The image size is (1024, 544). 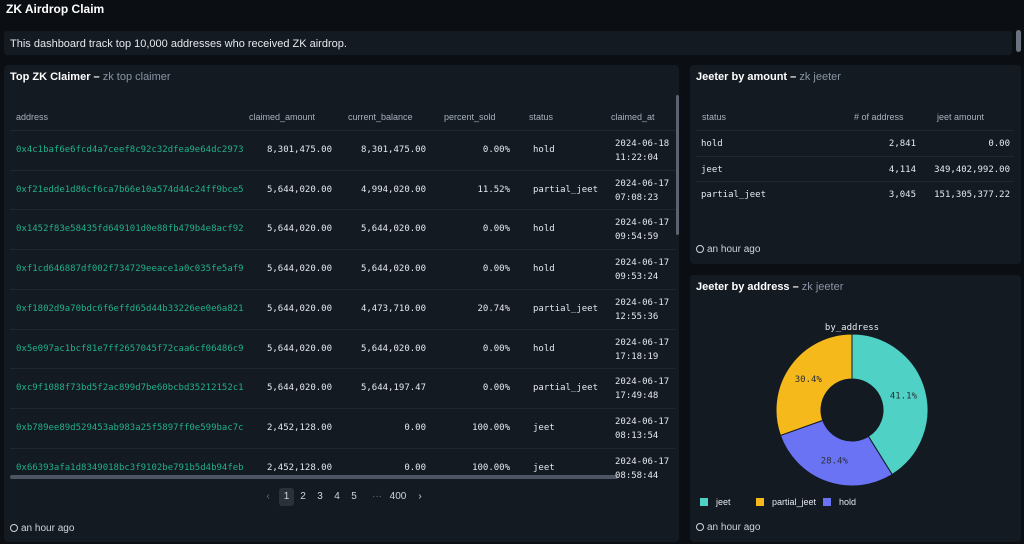 I want to click on page-3-button: 3, so click(x=320, y=497).